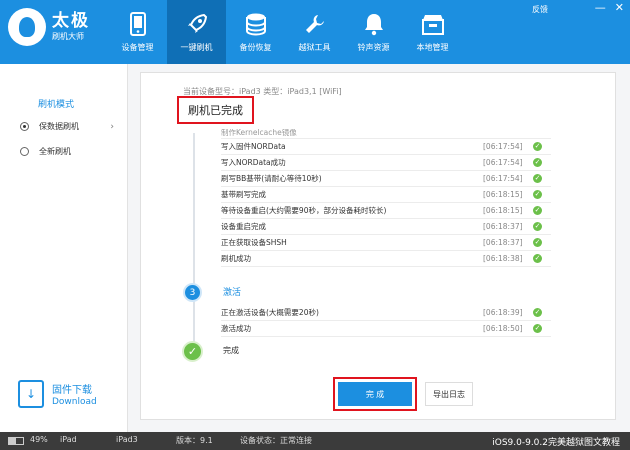  Describe the element at coordinates (56, 105) in the screenshot. I see `flash-mode-title: 刷机模式` at that location.